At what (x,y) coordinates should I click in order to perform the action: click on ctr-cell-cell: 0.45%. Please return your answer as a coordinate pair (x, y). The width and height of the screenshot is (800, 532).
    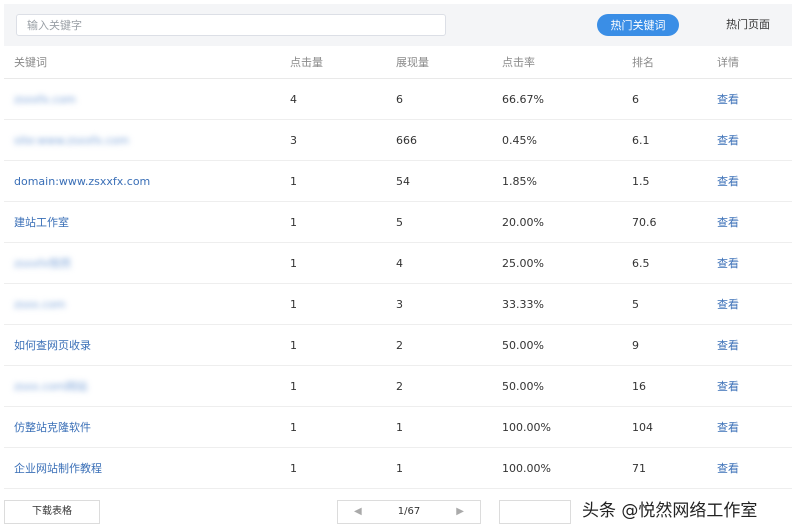
    Looking at the image, I should click on (519, 140).